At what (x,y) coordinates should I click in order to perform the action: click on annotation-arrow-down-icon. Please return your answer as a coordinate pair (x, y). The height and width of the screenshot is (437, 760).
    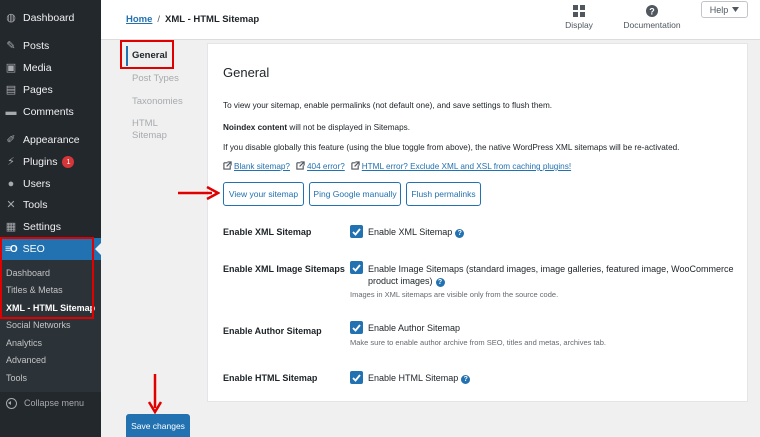
    Looking at the image, I should click on (155, 394).